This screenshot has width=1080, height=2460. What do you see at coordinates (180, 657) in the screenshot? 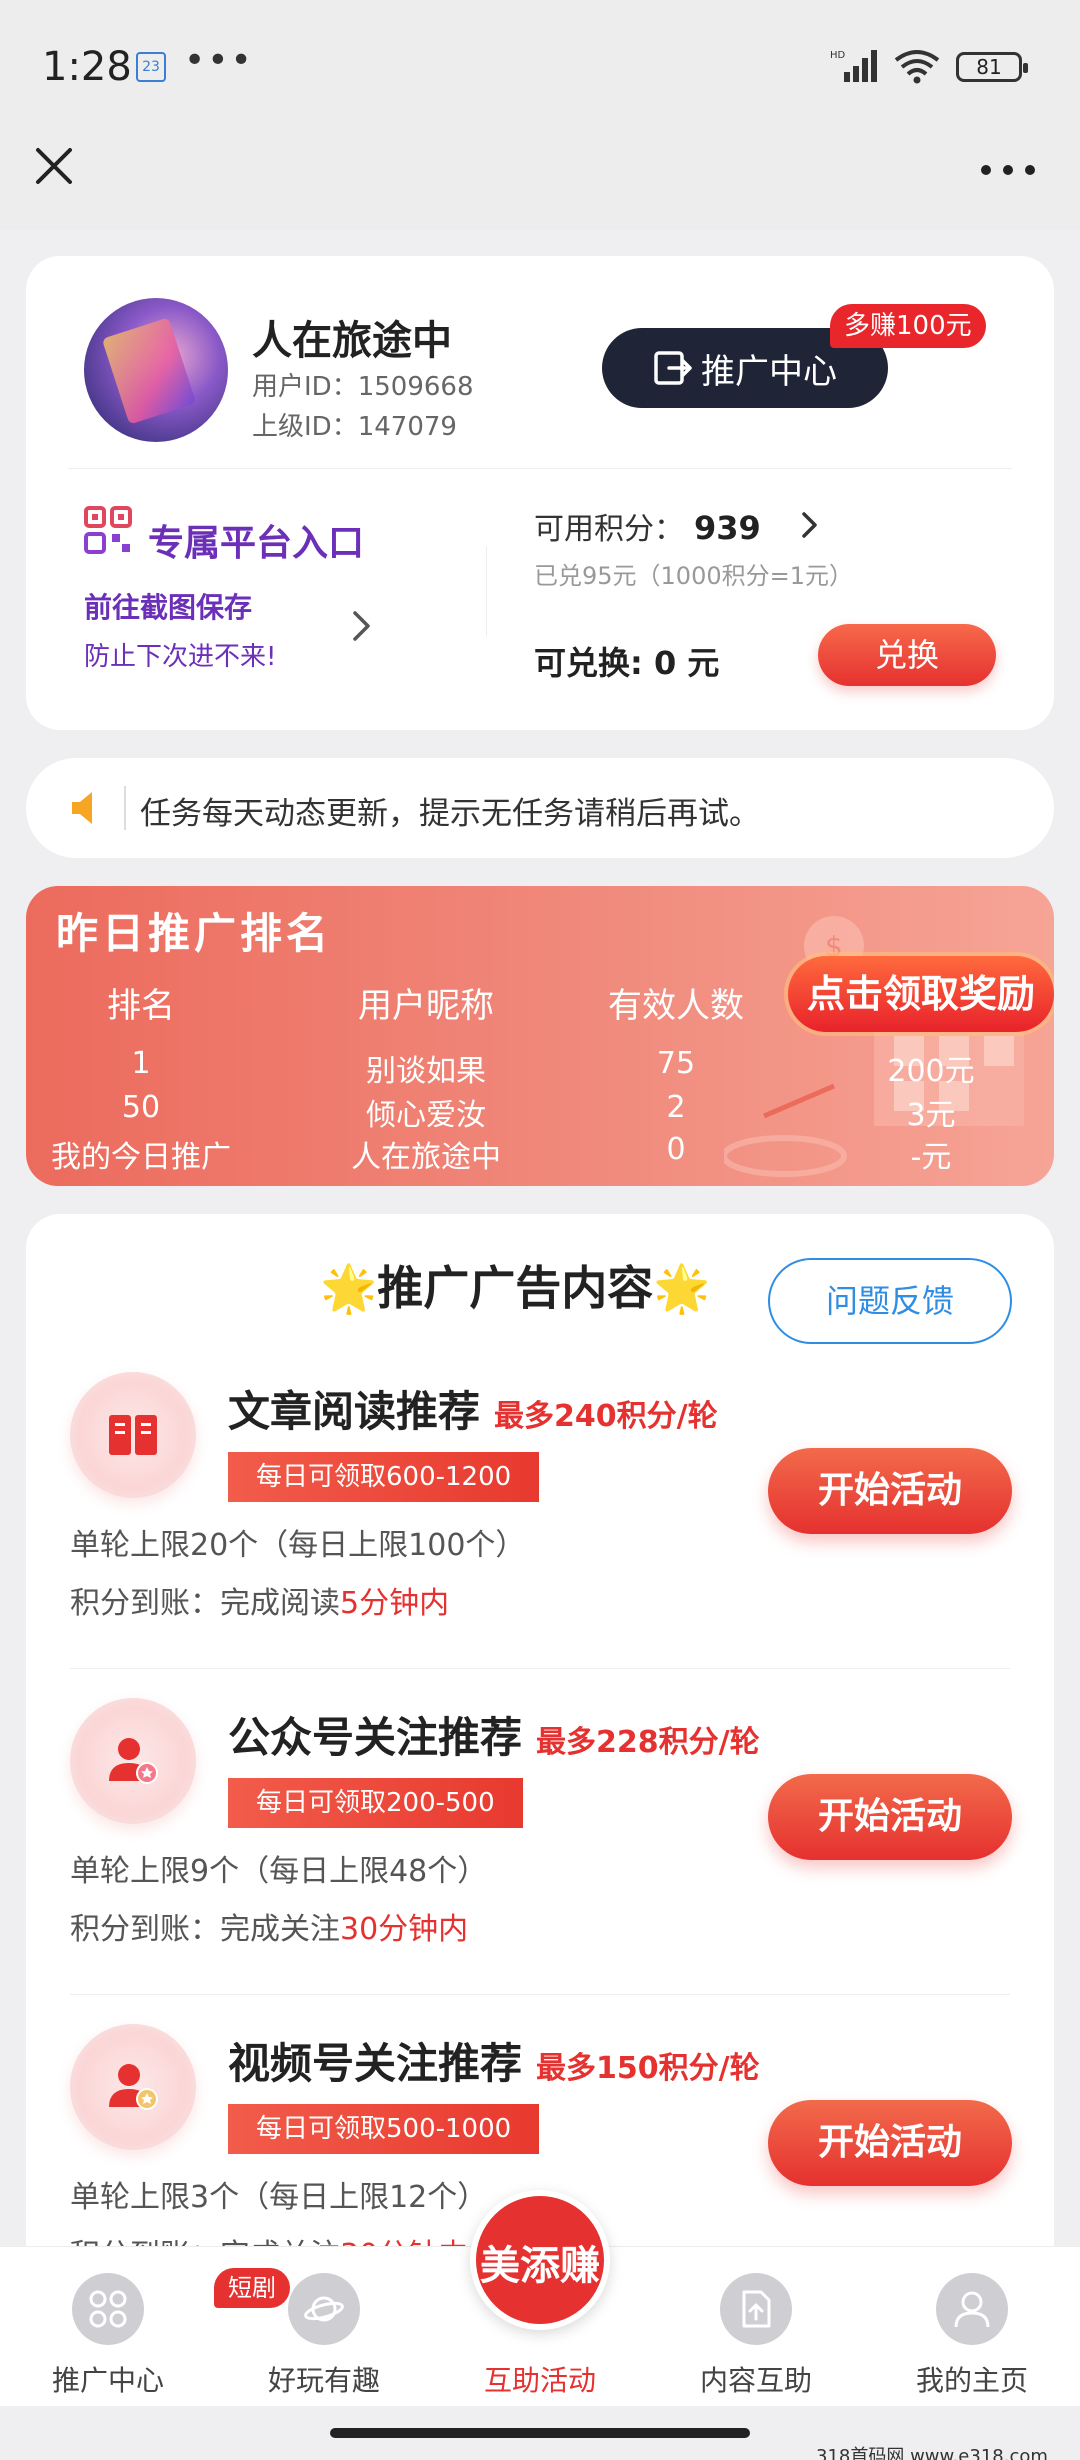
I see `save-hint: 防止下次进不来!` at bounding box center [180, 657].